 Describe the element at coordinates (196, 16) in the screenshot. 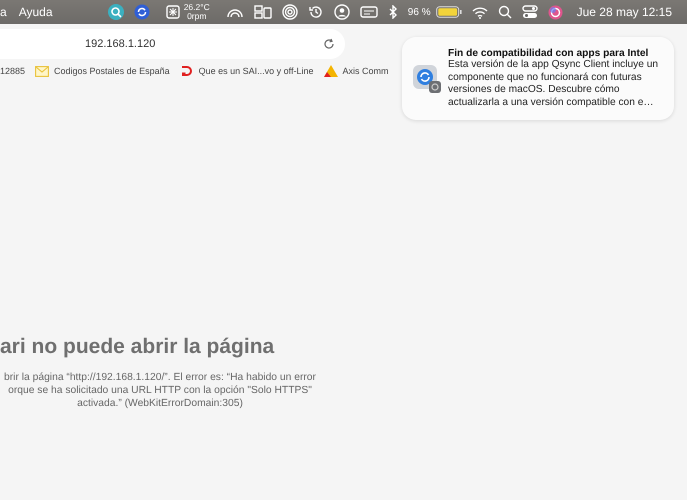

I see `fan-speed-reading: 0rpm` at that location.